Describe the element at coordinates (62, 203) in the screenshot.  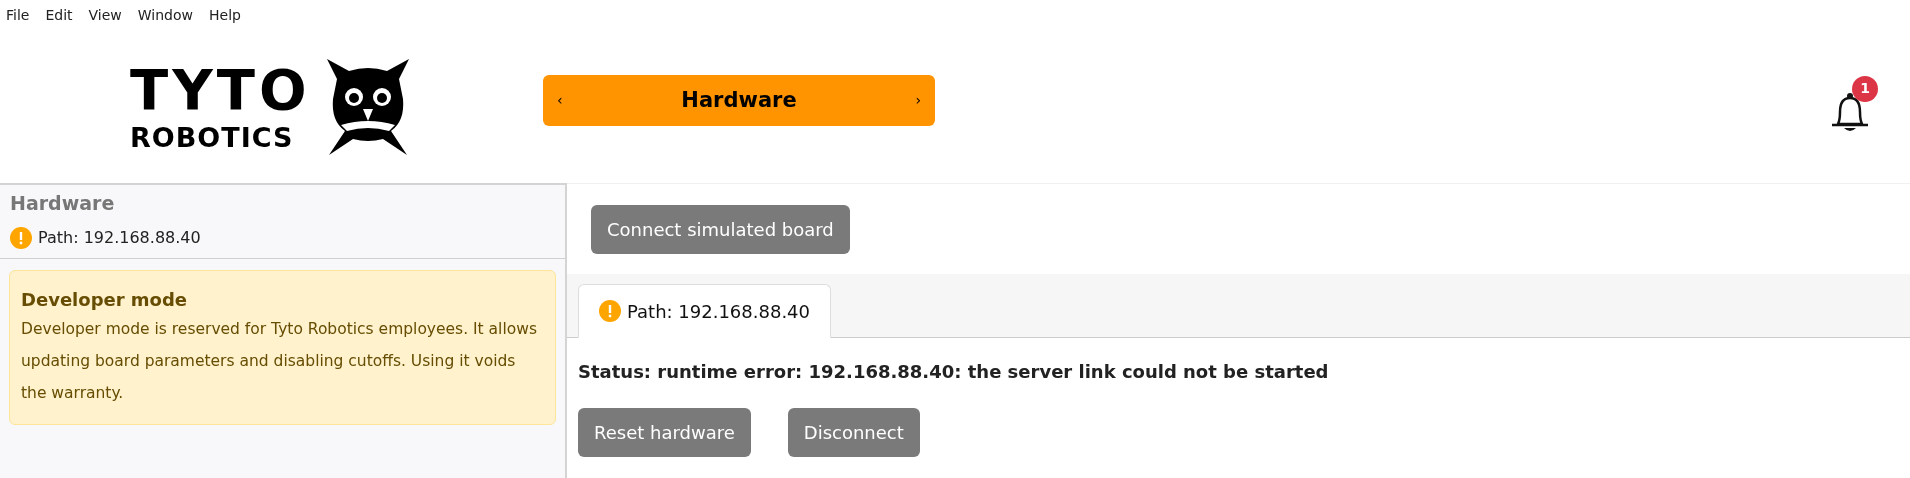
I see `sidebar-title: Hardware` at that location.